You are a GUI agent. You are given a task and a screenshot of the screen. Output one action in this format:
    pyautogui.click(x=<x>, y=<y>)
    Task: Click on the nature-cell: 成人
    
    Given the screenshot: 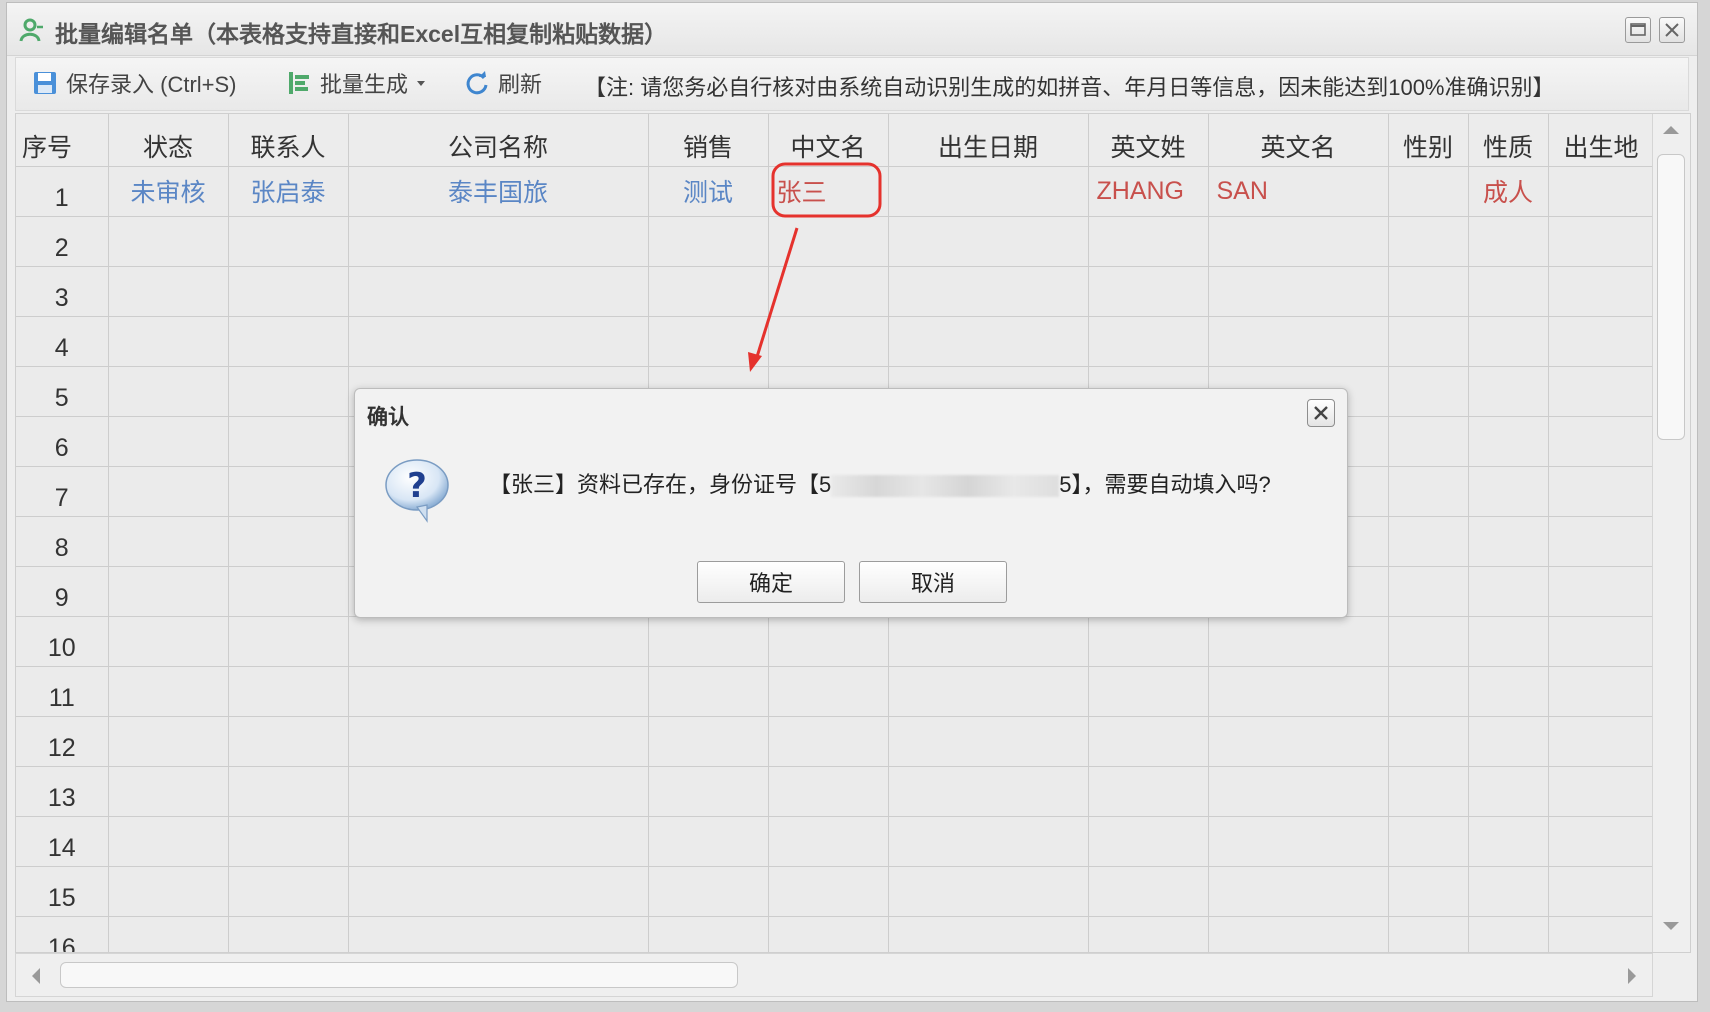 What is the action you would take?
    pyautogui.click(x=1508, y=191)
    